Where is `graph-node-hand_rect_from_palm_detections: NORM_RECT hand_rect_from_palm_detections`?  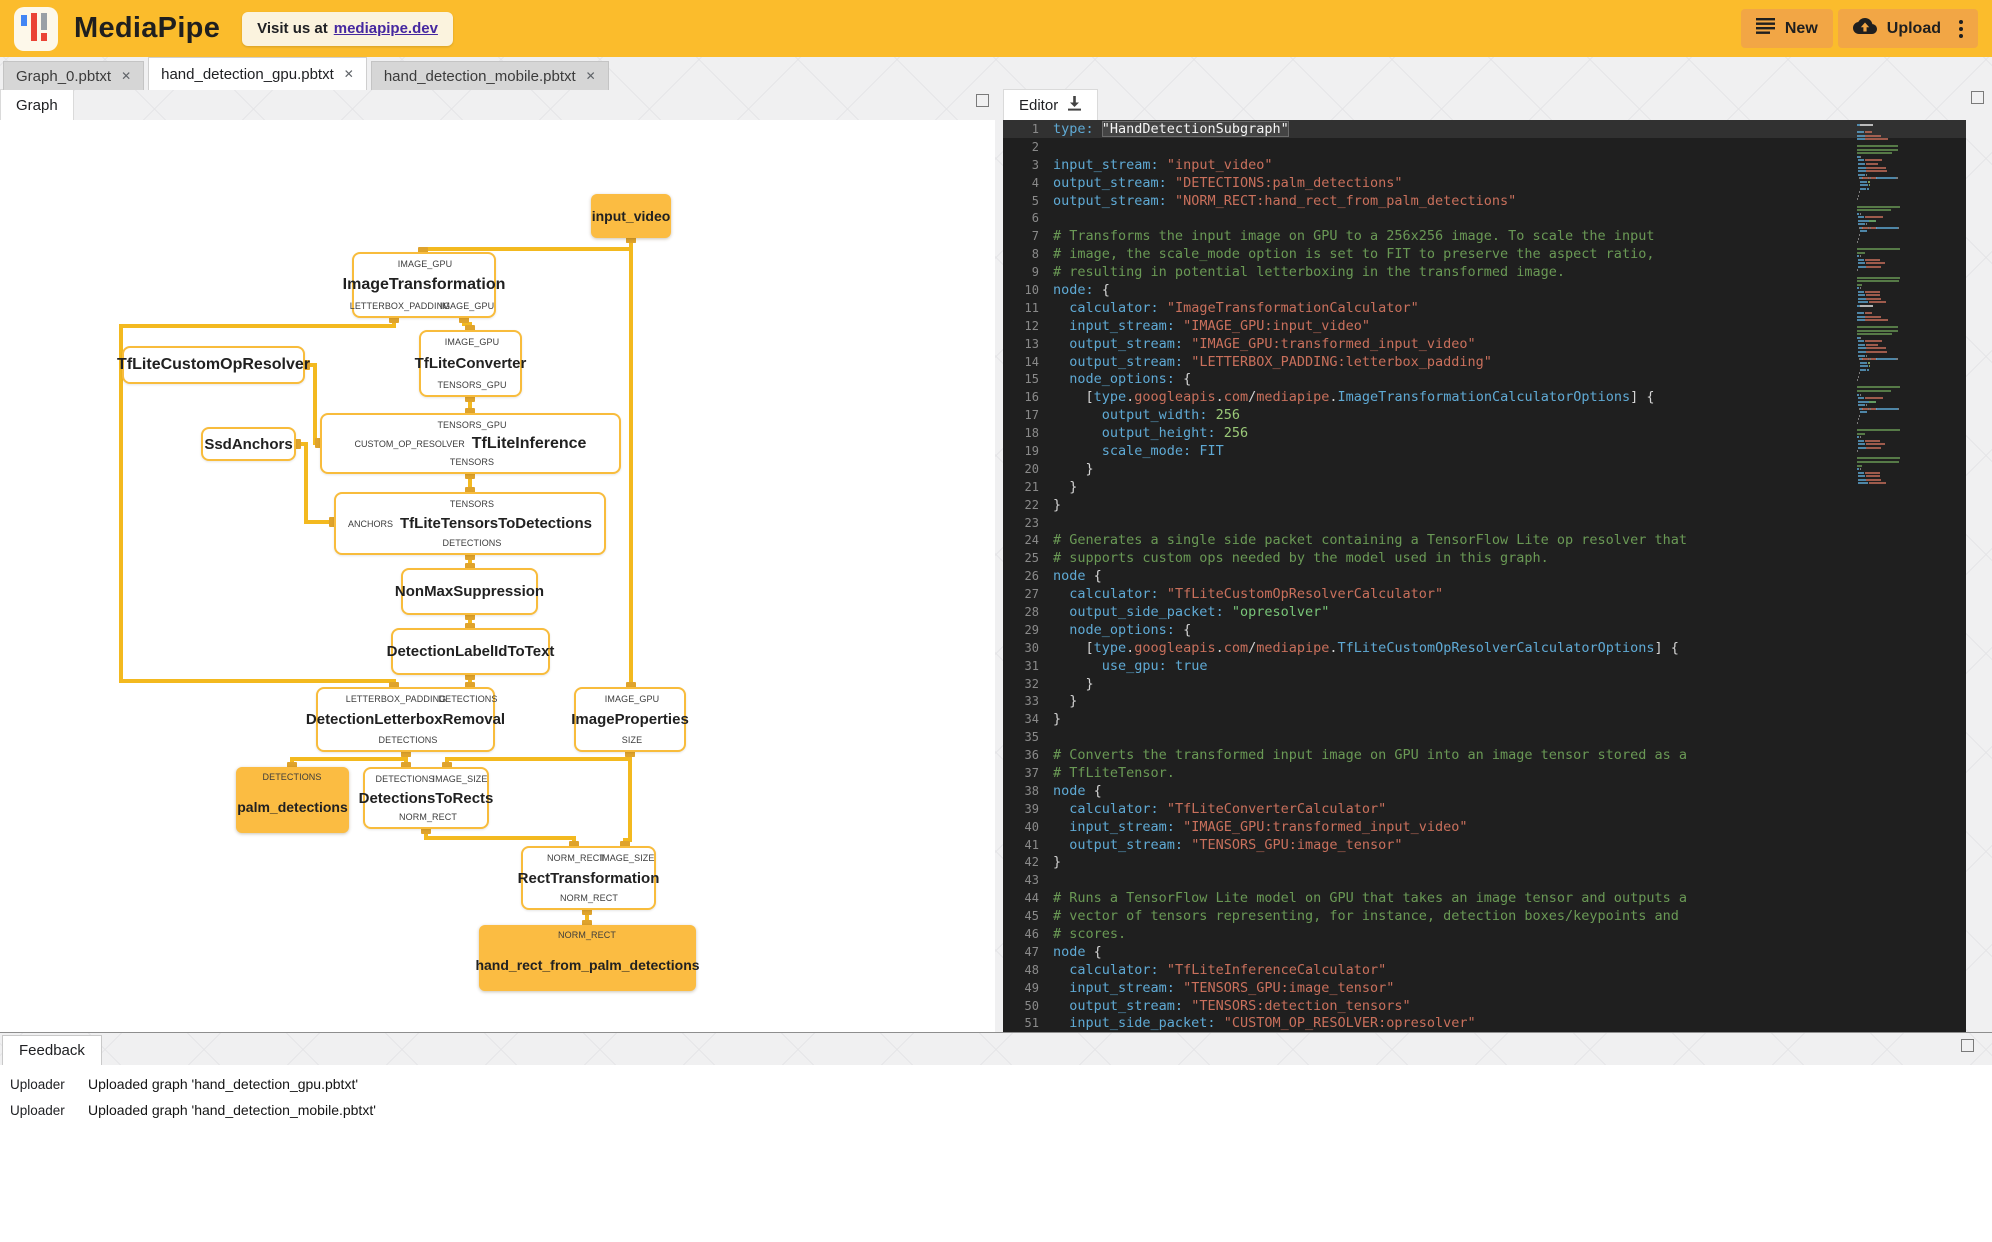 graph-node-hand_rect_from_palm_detections: NORM_RECT hand_rect_from_palm_detections is located at coordinates (587, 958).